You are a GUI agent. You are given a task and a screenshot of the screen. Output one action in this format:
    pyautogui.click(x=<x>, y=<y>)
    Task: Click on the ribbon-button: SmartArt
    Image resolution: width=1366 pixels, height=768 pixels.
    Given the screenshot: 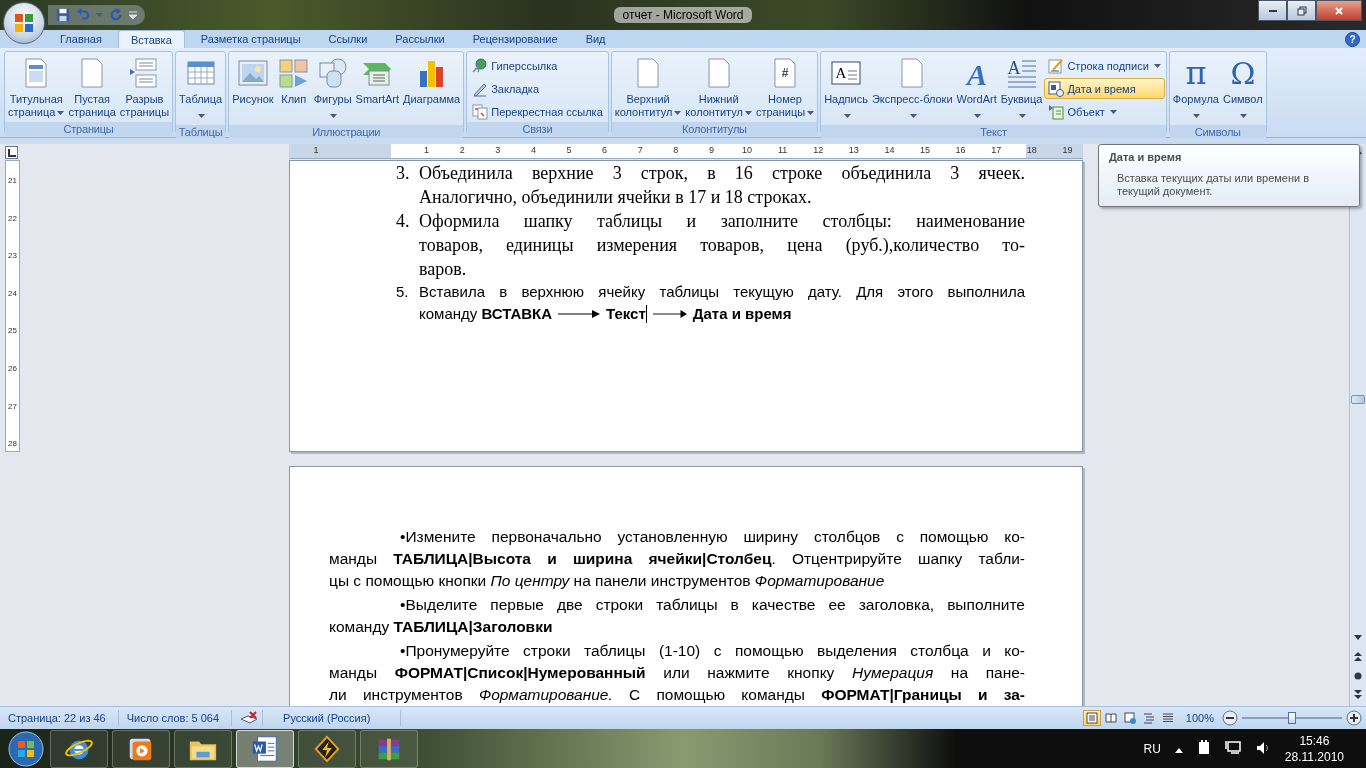 What is the action you would take?
    pyautogui.click(x=377, y=87)
    